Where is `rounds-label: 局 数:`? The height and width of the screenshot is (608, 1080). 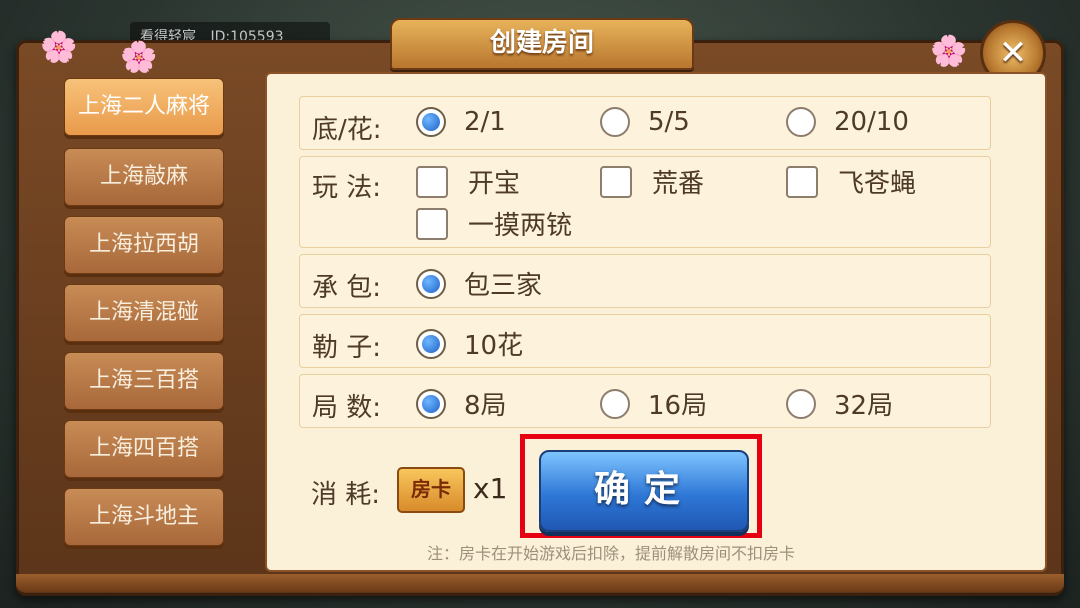 rounds-label: 局 数: is located at coordinates (347, 408).